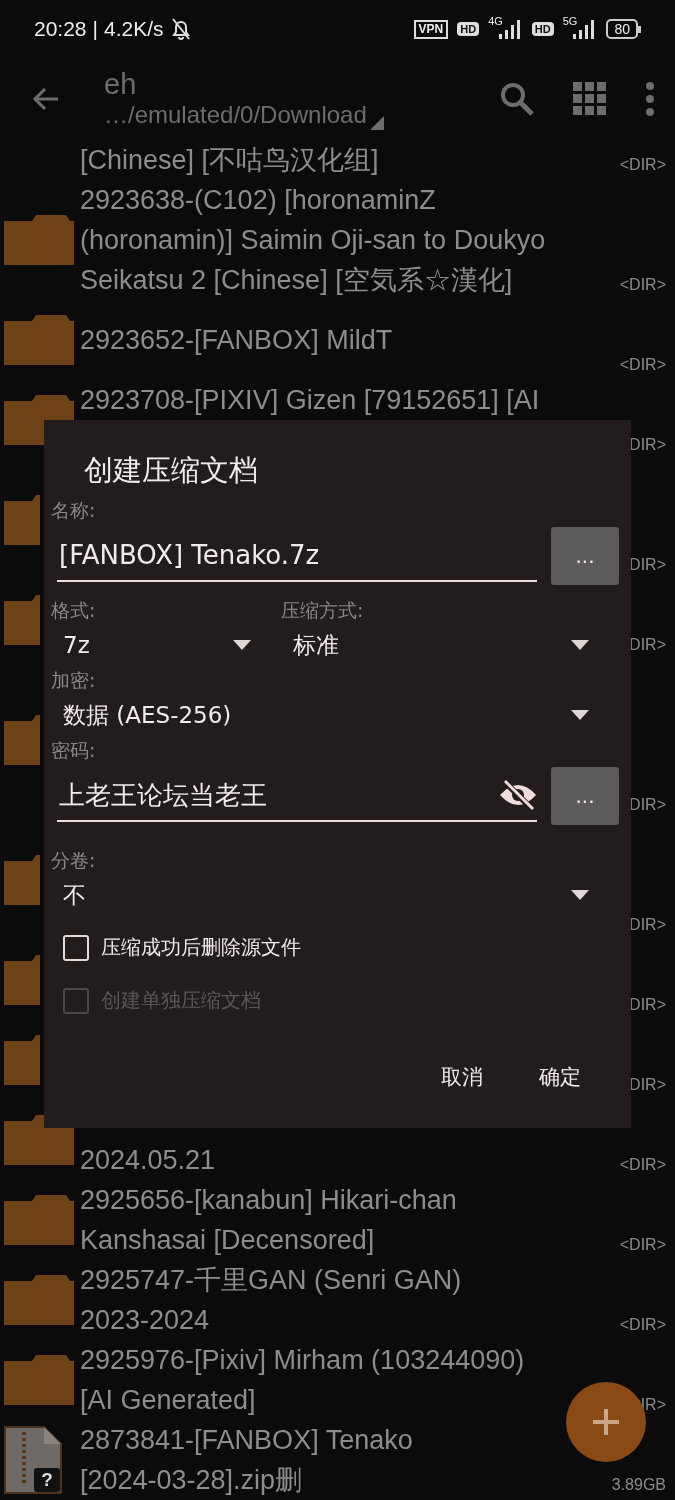 The width and height of the screenshot is (675, 1500). I want to click on file-name: 2923652-[FANBOX] MildT, so click(237, 340).